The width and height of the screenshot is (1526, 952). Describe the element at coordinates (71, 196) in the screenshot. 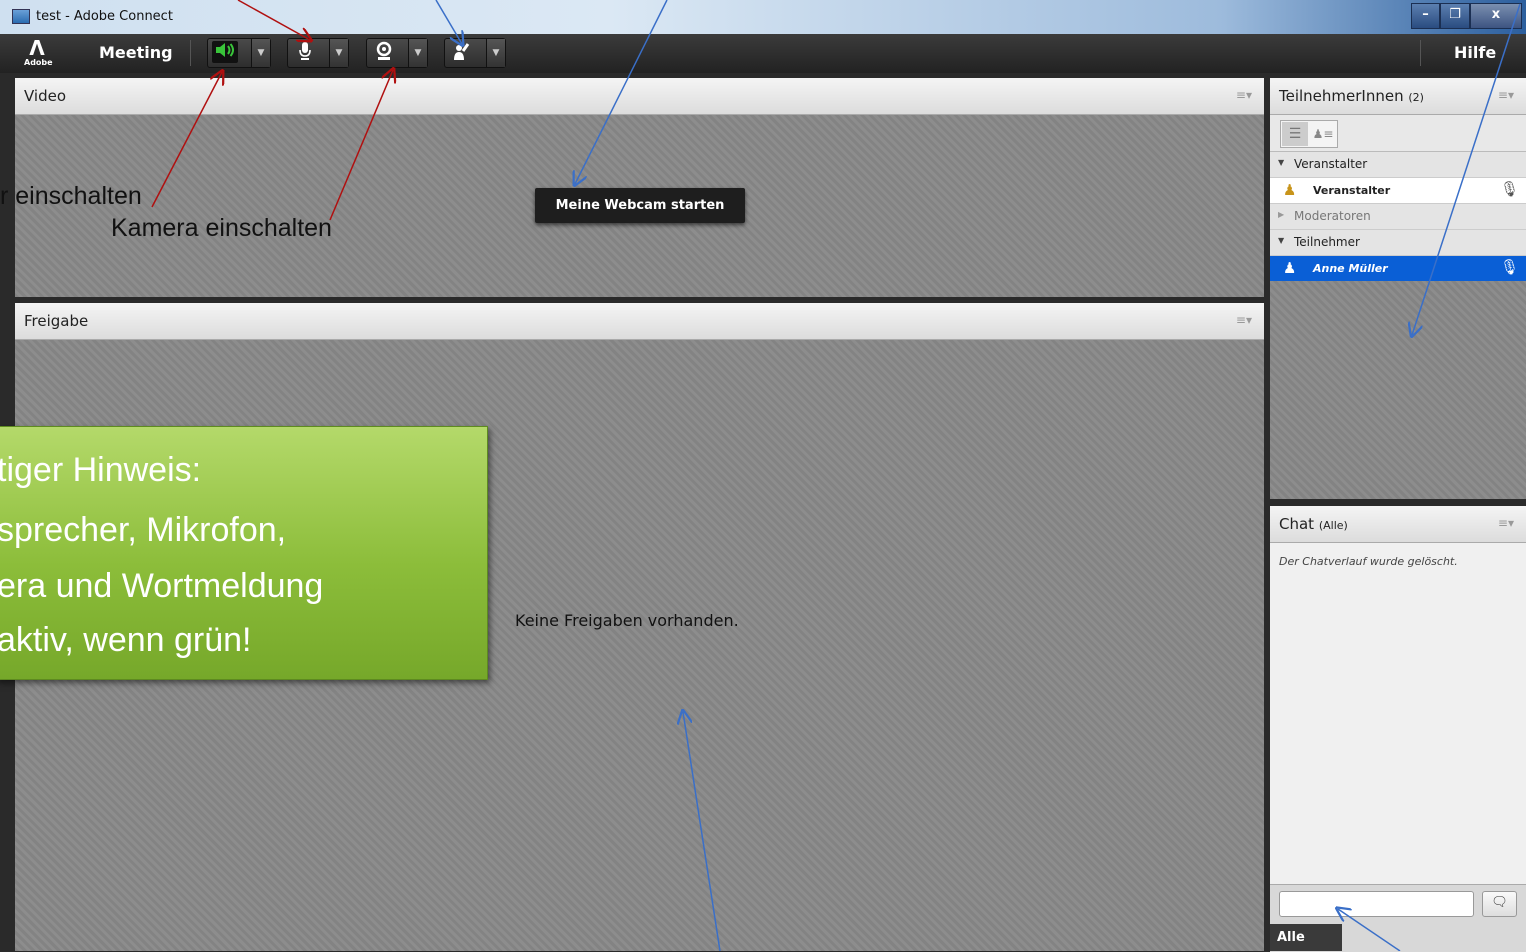

I see `annotation-speaker-label: r einschalten` at that location.